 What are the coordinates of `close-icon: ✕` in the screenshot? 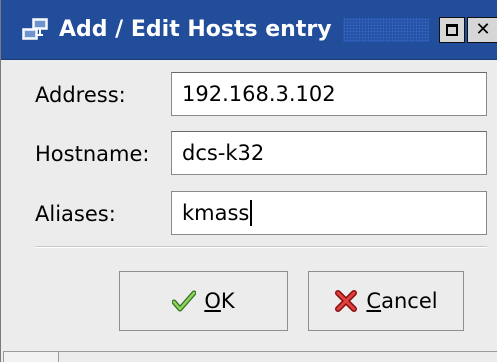 It's located at (483, 29).